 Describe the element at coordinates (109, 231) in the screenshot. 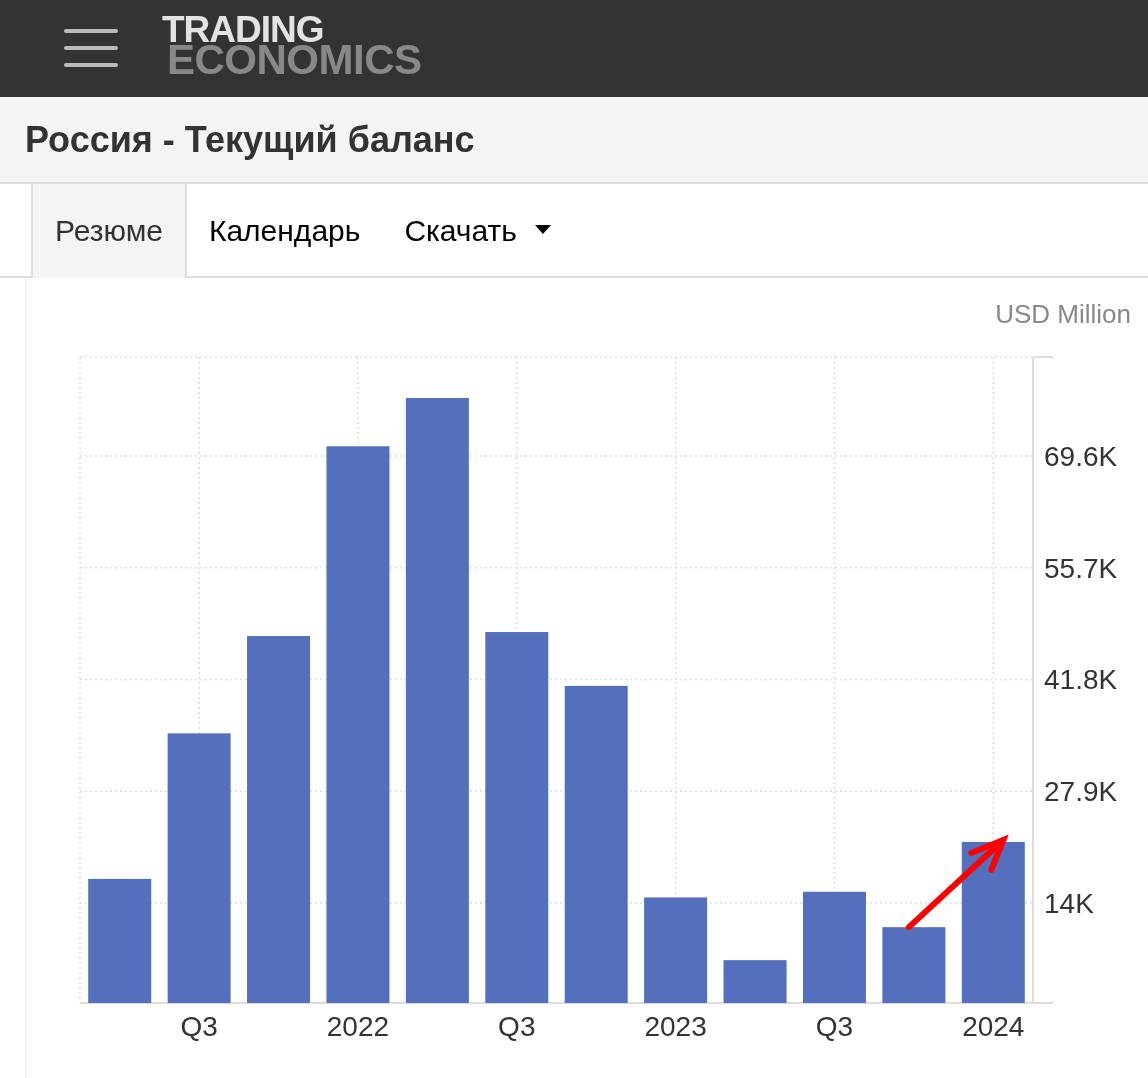

I see `tab: Резюме` at that location.